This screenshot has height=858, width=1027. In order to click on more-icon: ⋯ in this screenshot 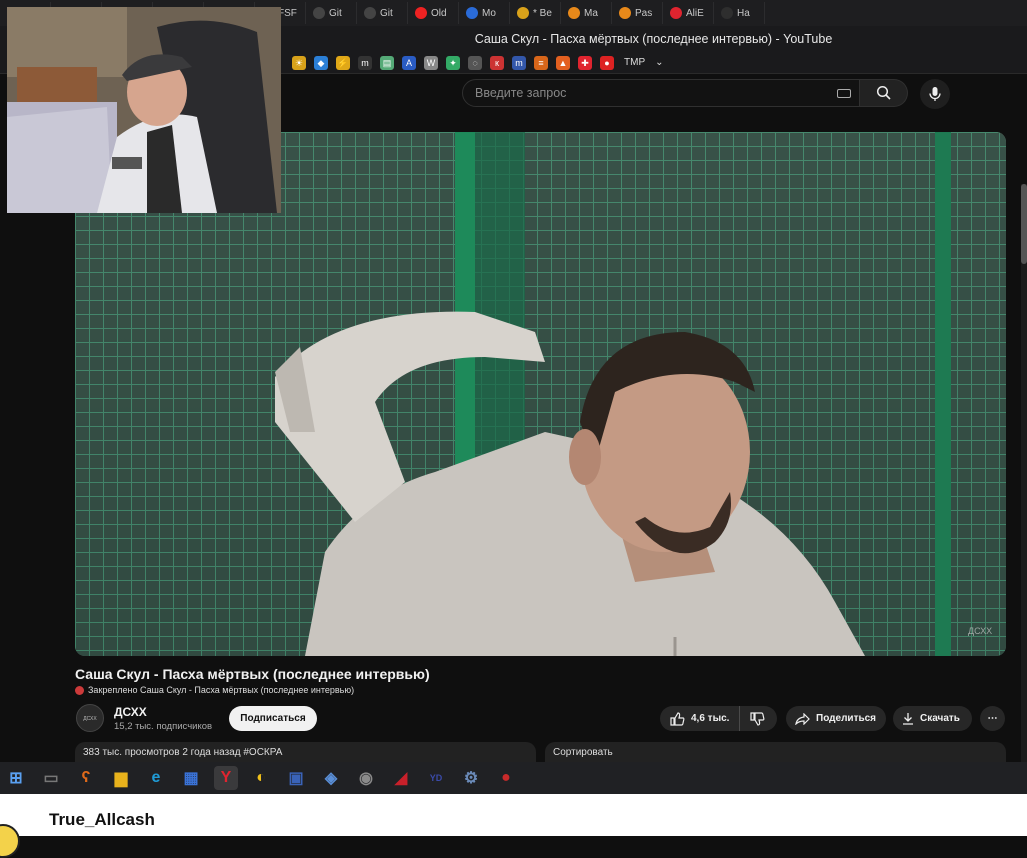, I will do `click(992, 718)`.